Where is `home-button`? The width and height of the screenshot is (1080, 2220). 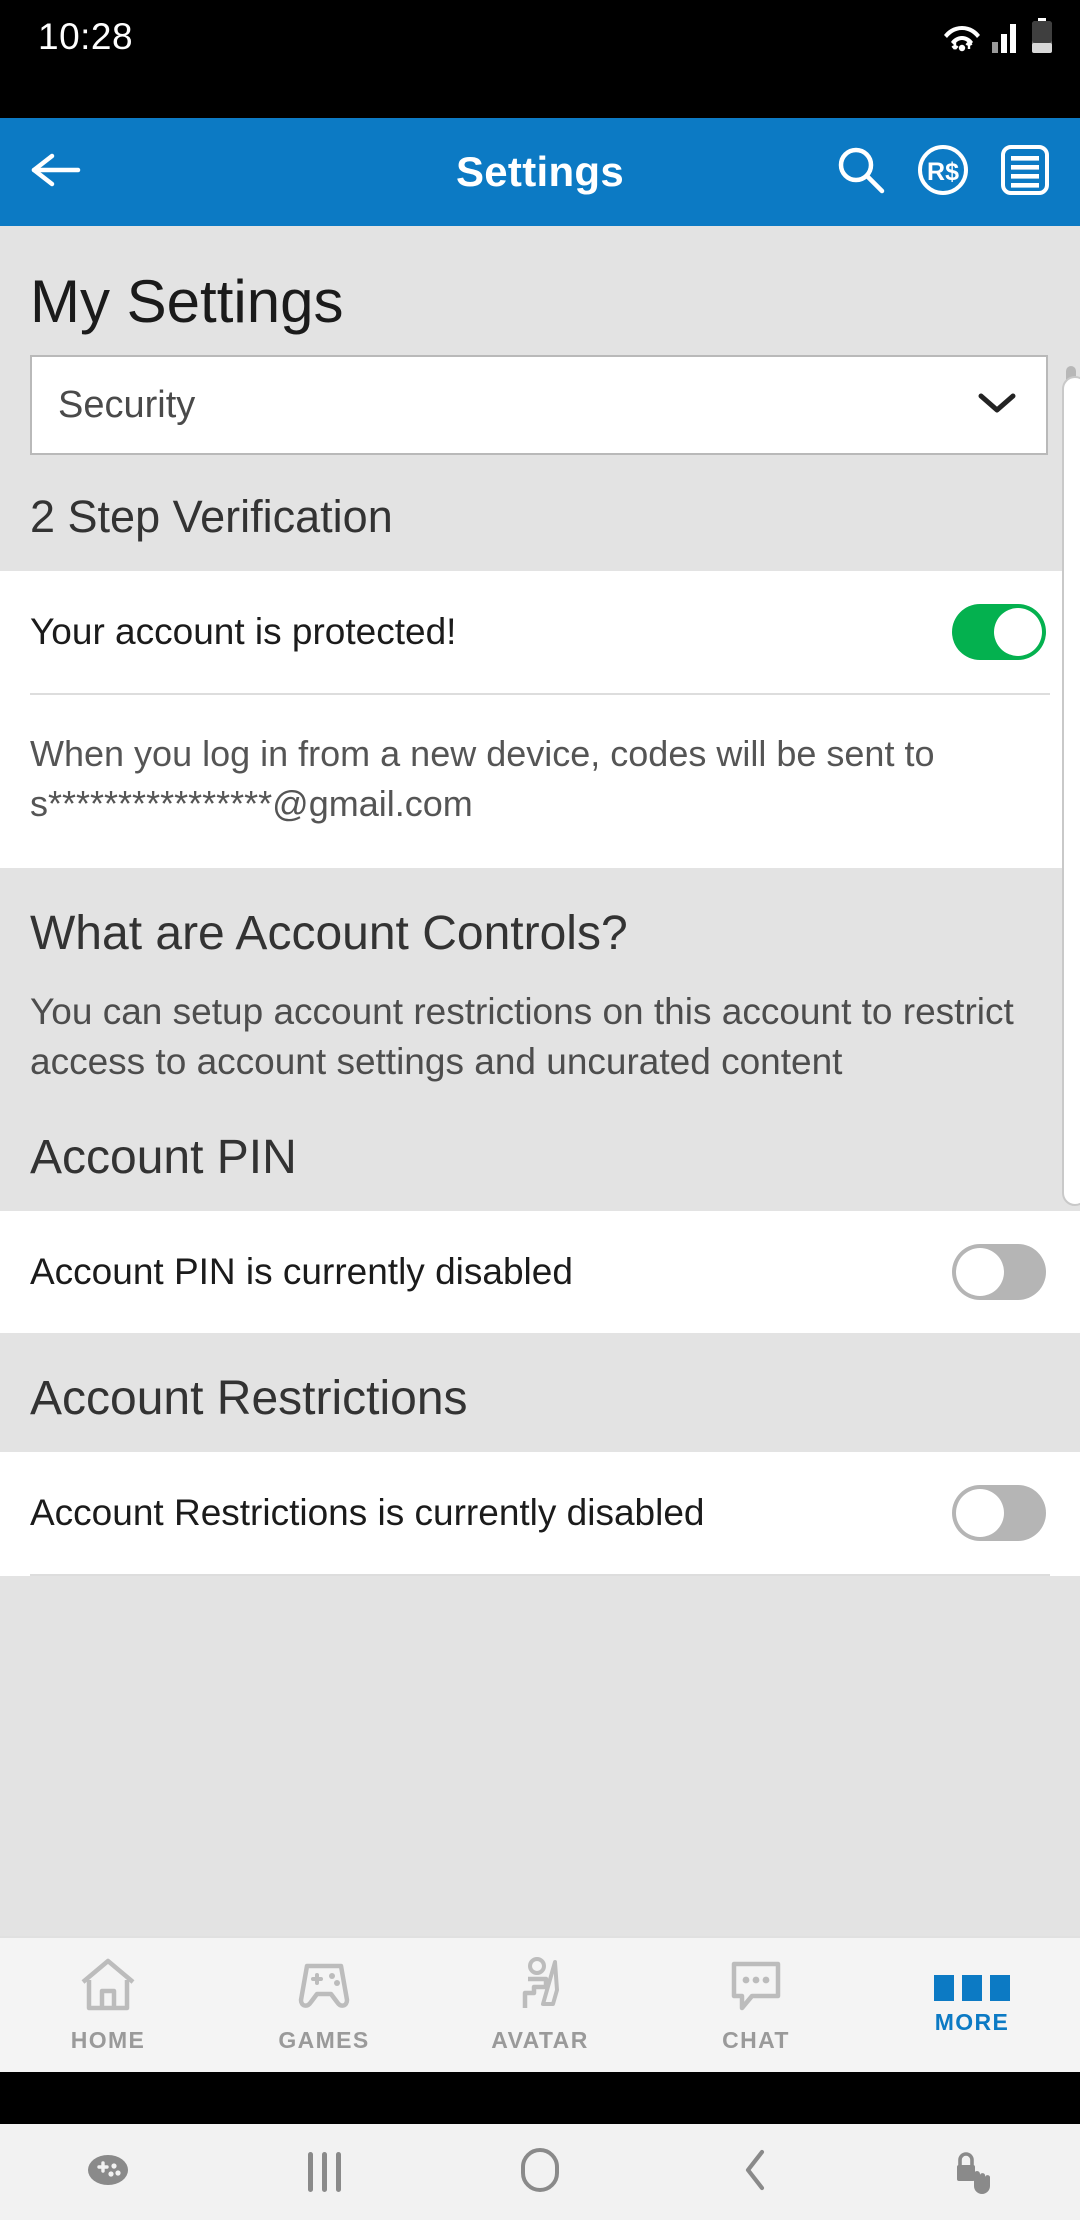 home-button is located at coordinates (540, 2172).